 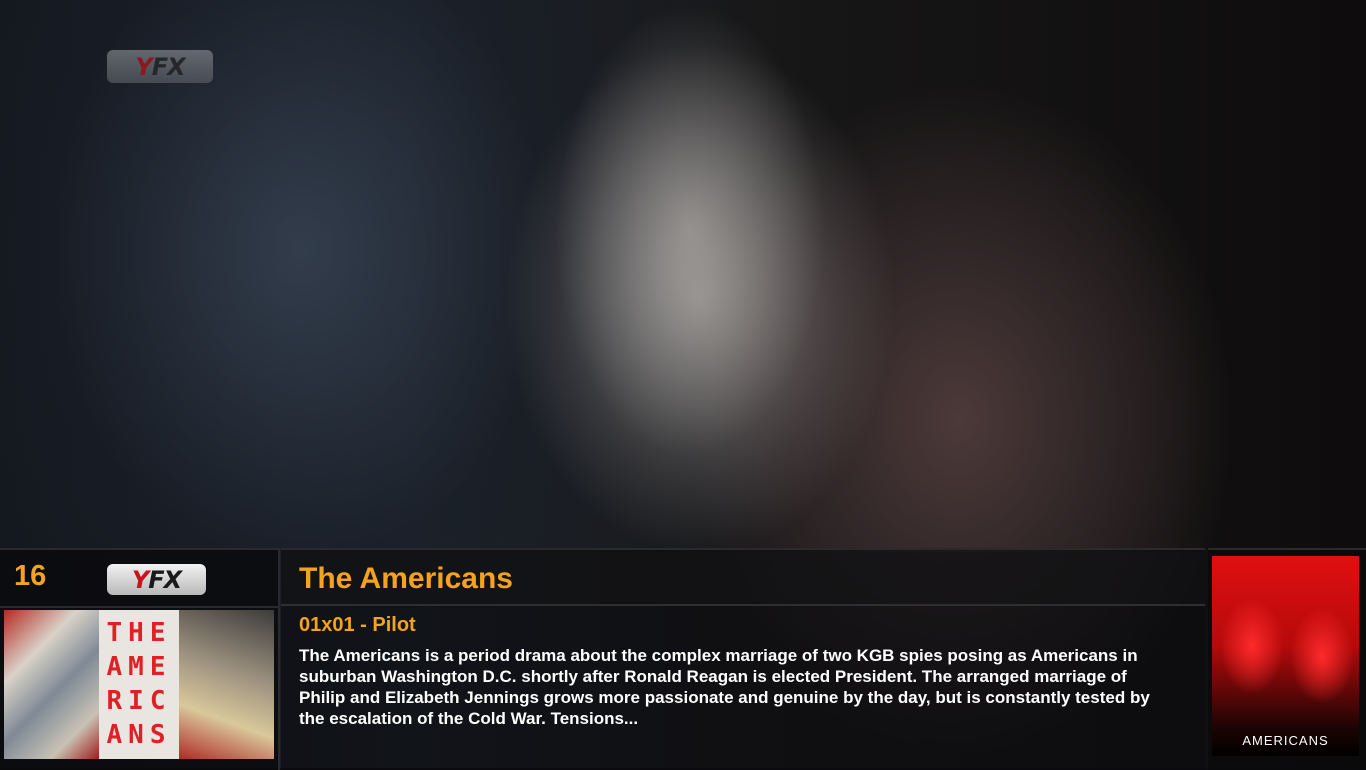 What do you see at coordinates (160, 66) in the screenshot?
I see `network-watermark-logo: YFX` at bounding box center [160, 66].